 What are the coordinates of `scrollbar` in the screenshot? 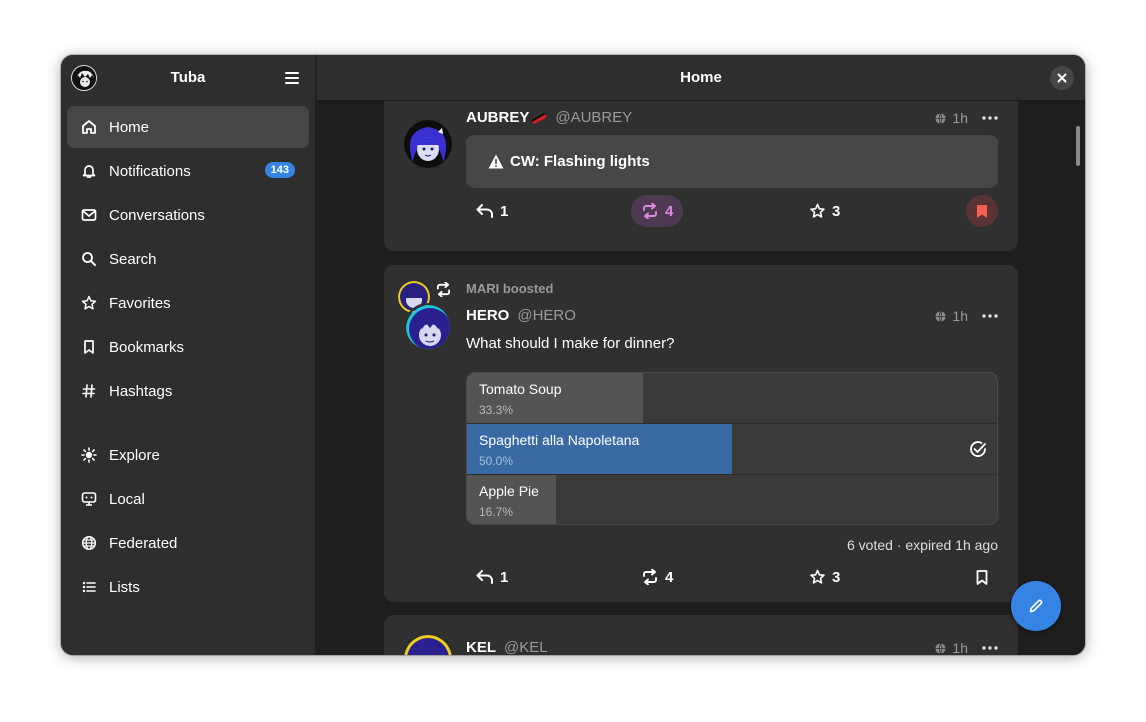 It's located at (1078, 146).